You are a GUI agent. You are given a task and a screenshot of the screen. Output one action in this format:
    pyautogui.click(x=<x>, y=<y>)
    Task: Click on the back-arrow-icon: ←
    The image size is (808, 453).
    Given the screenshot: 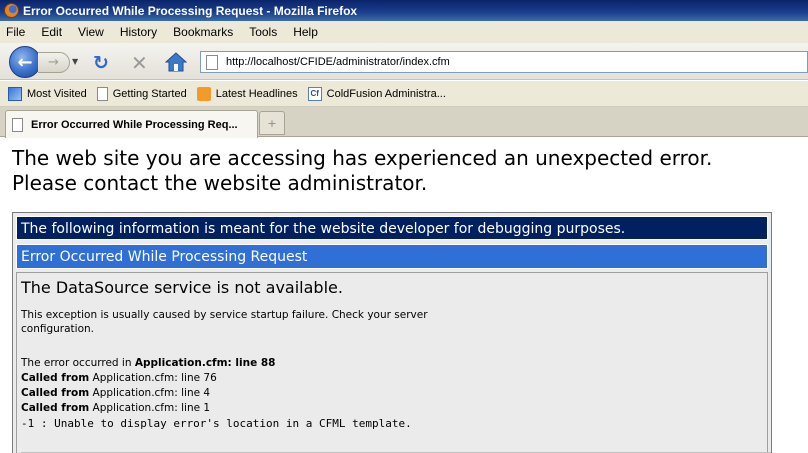 What is the action you would take?
    pyautogui.click(x=25, y=62)
    